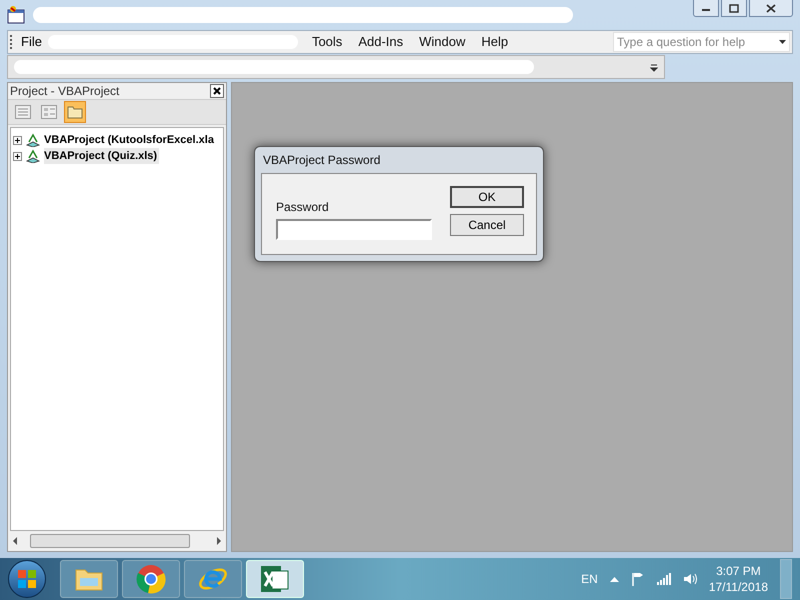  What do you see at coordinates (31, 42) in the screenshot?
I see `menu-item: File` at bounding box center [31, 42].